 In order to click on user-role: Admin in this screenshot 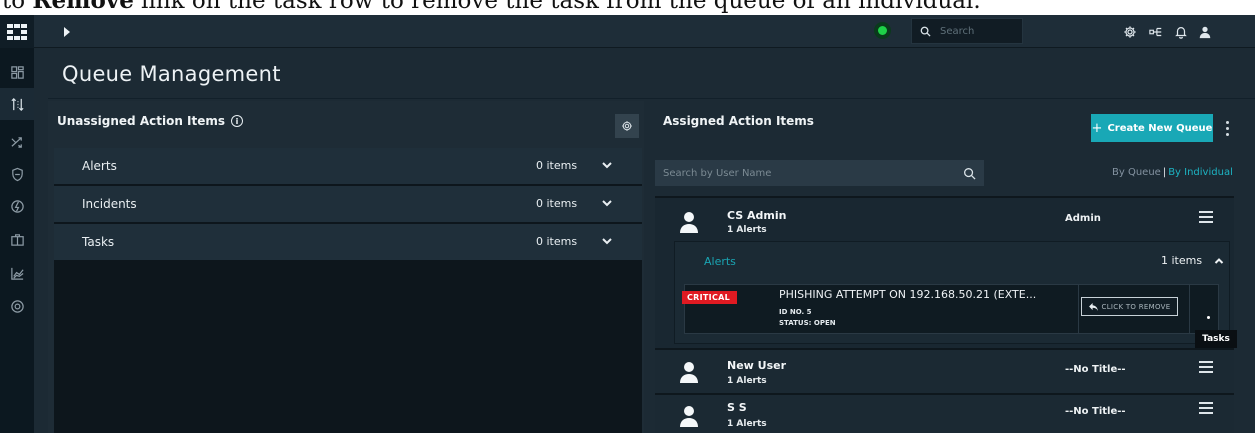, I will do `click(1083, 218)`.